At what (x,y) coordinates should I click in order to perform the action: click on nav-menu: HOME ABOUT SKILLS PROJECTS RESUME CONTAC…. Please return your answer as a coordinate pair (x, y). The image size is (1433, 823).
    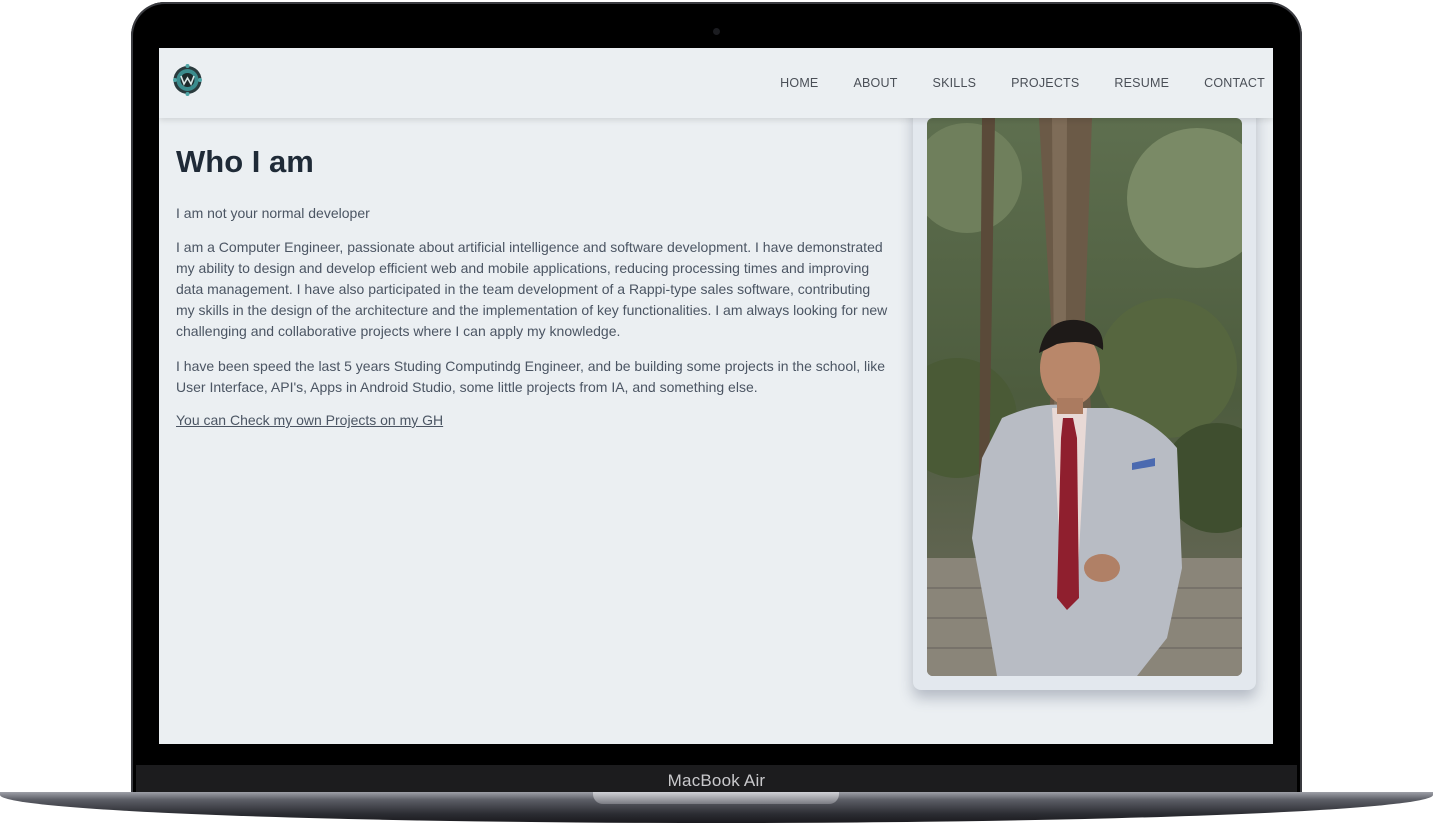
    Looking at the image, I should click on (1005, 83).